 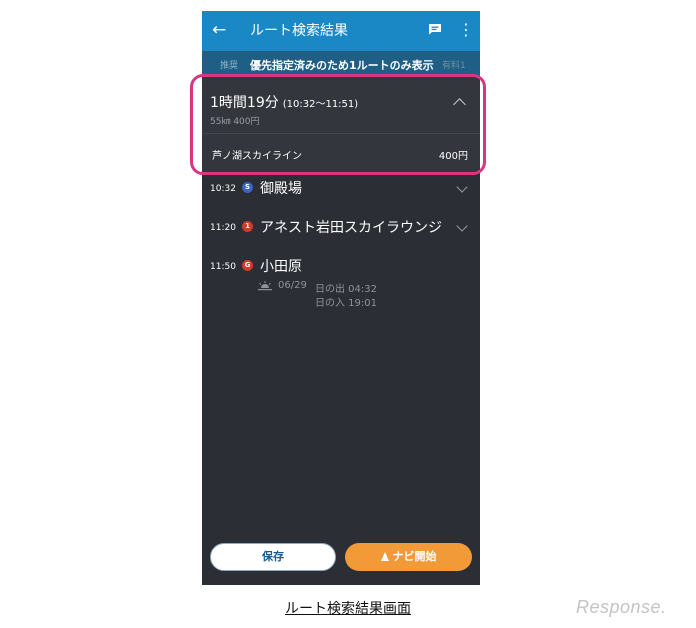 I want to click on stop-row-start: 10:32 S 御殿場, so click(x=341, y=189).